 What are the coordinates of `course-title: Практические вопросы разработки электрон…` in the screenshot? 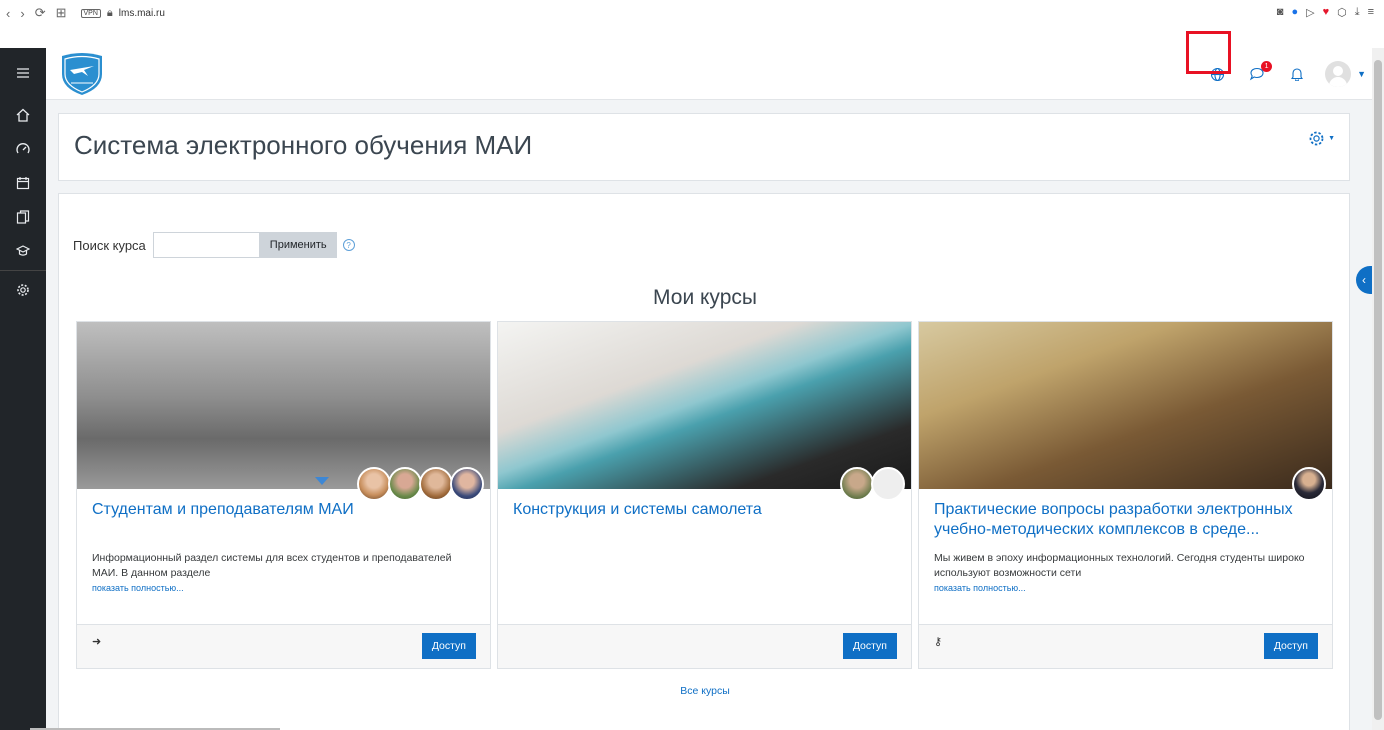 It's located at (1126, 520).